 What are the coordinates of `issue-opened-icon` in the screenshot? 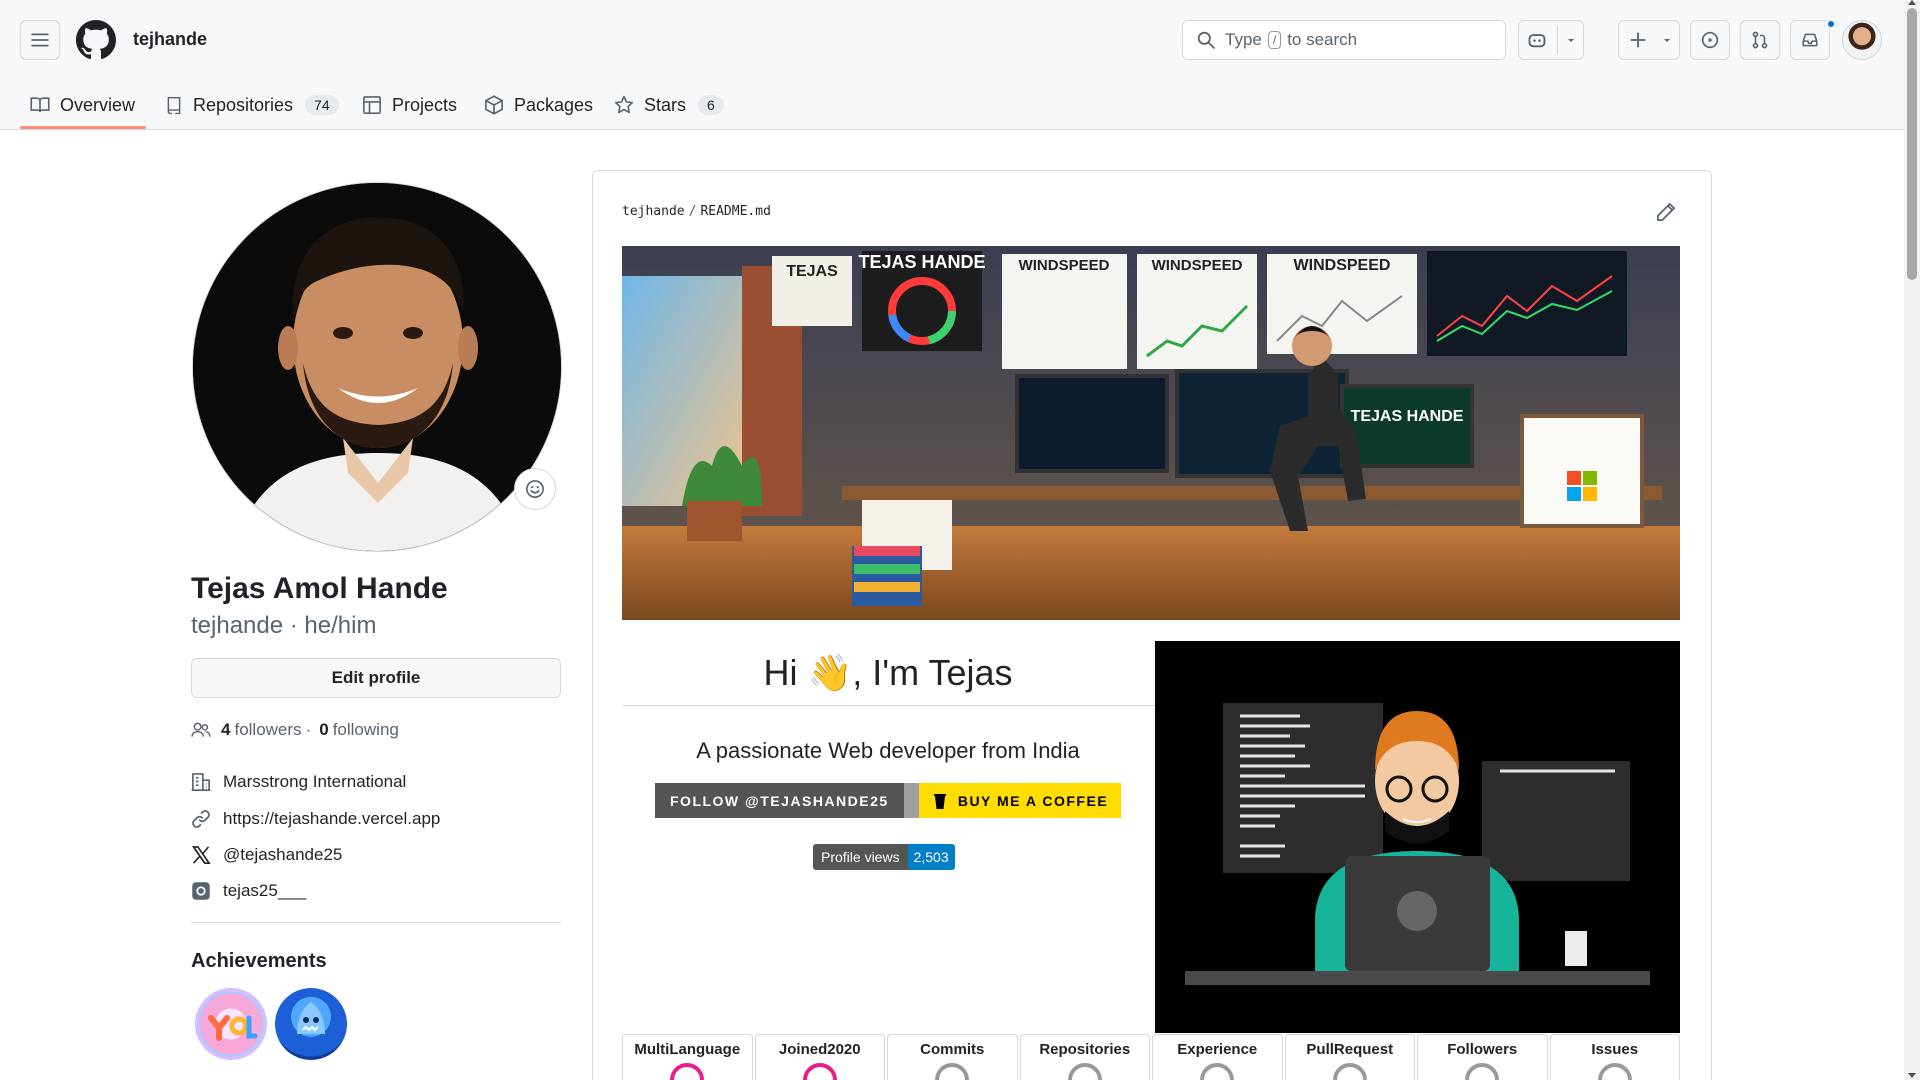 It's located at (1710, 40).